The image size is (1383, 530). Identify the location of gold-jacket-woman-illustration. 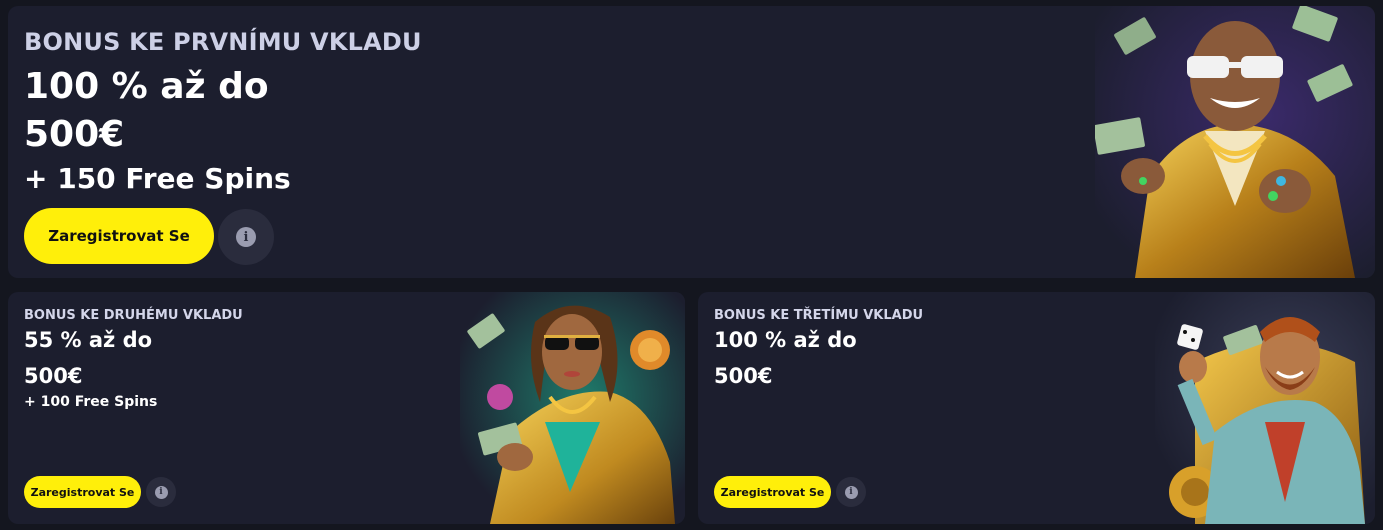
(572, 408).